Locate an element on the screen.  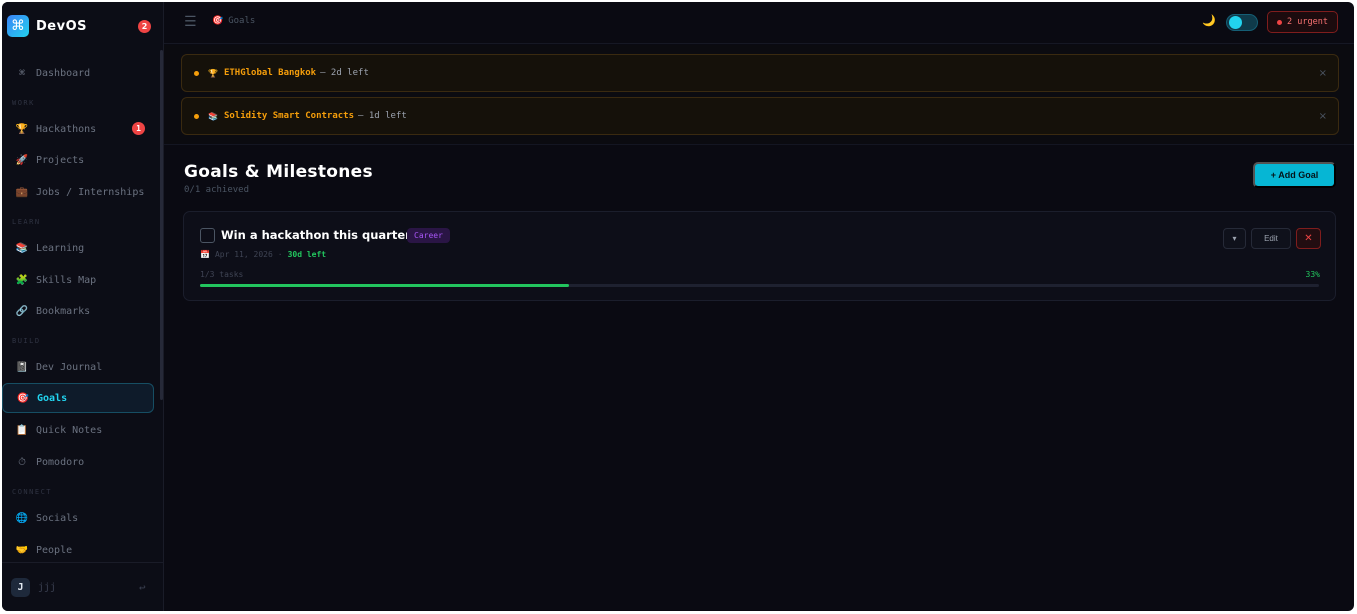
logout-icon: ↩ is located at coordinates (142, 587).